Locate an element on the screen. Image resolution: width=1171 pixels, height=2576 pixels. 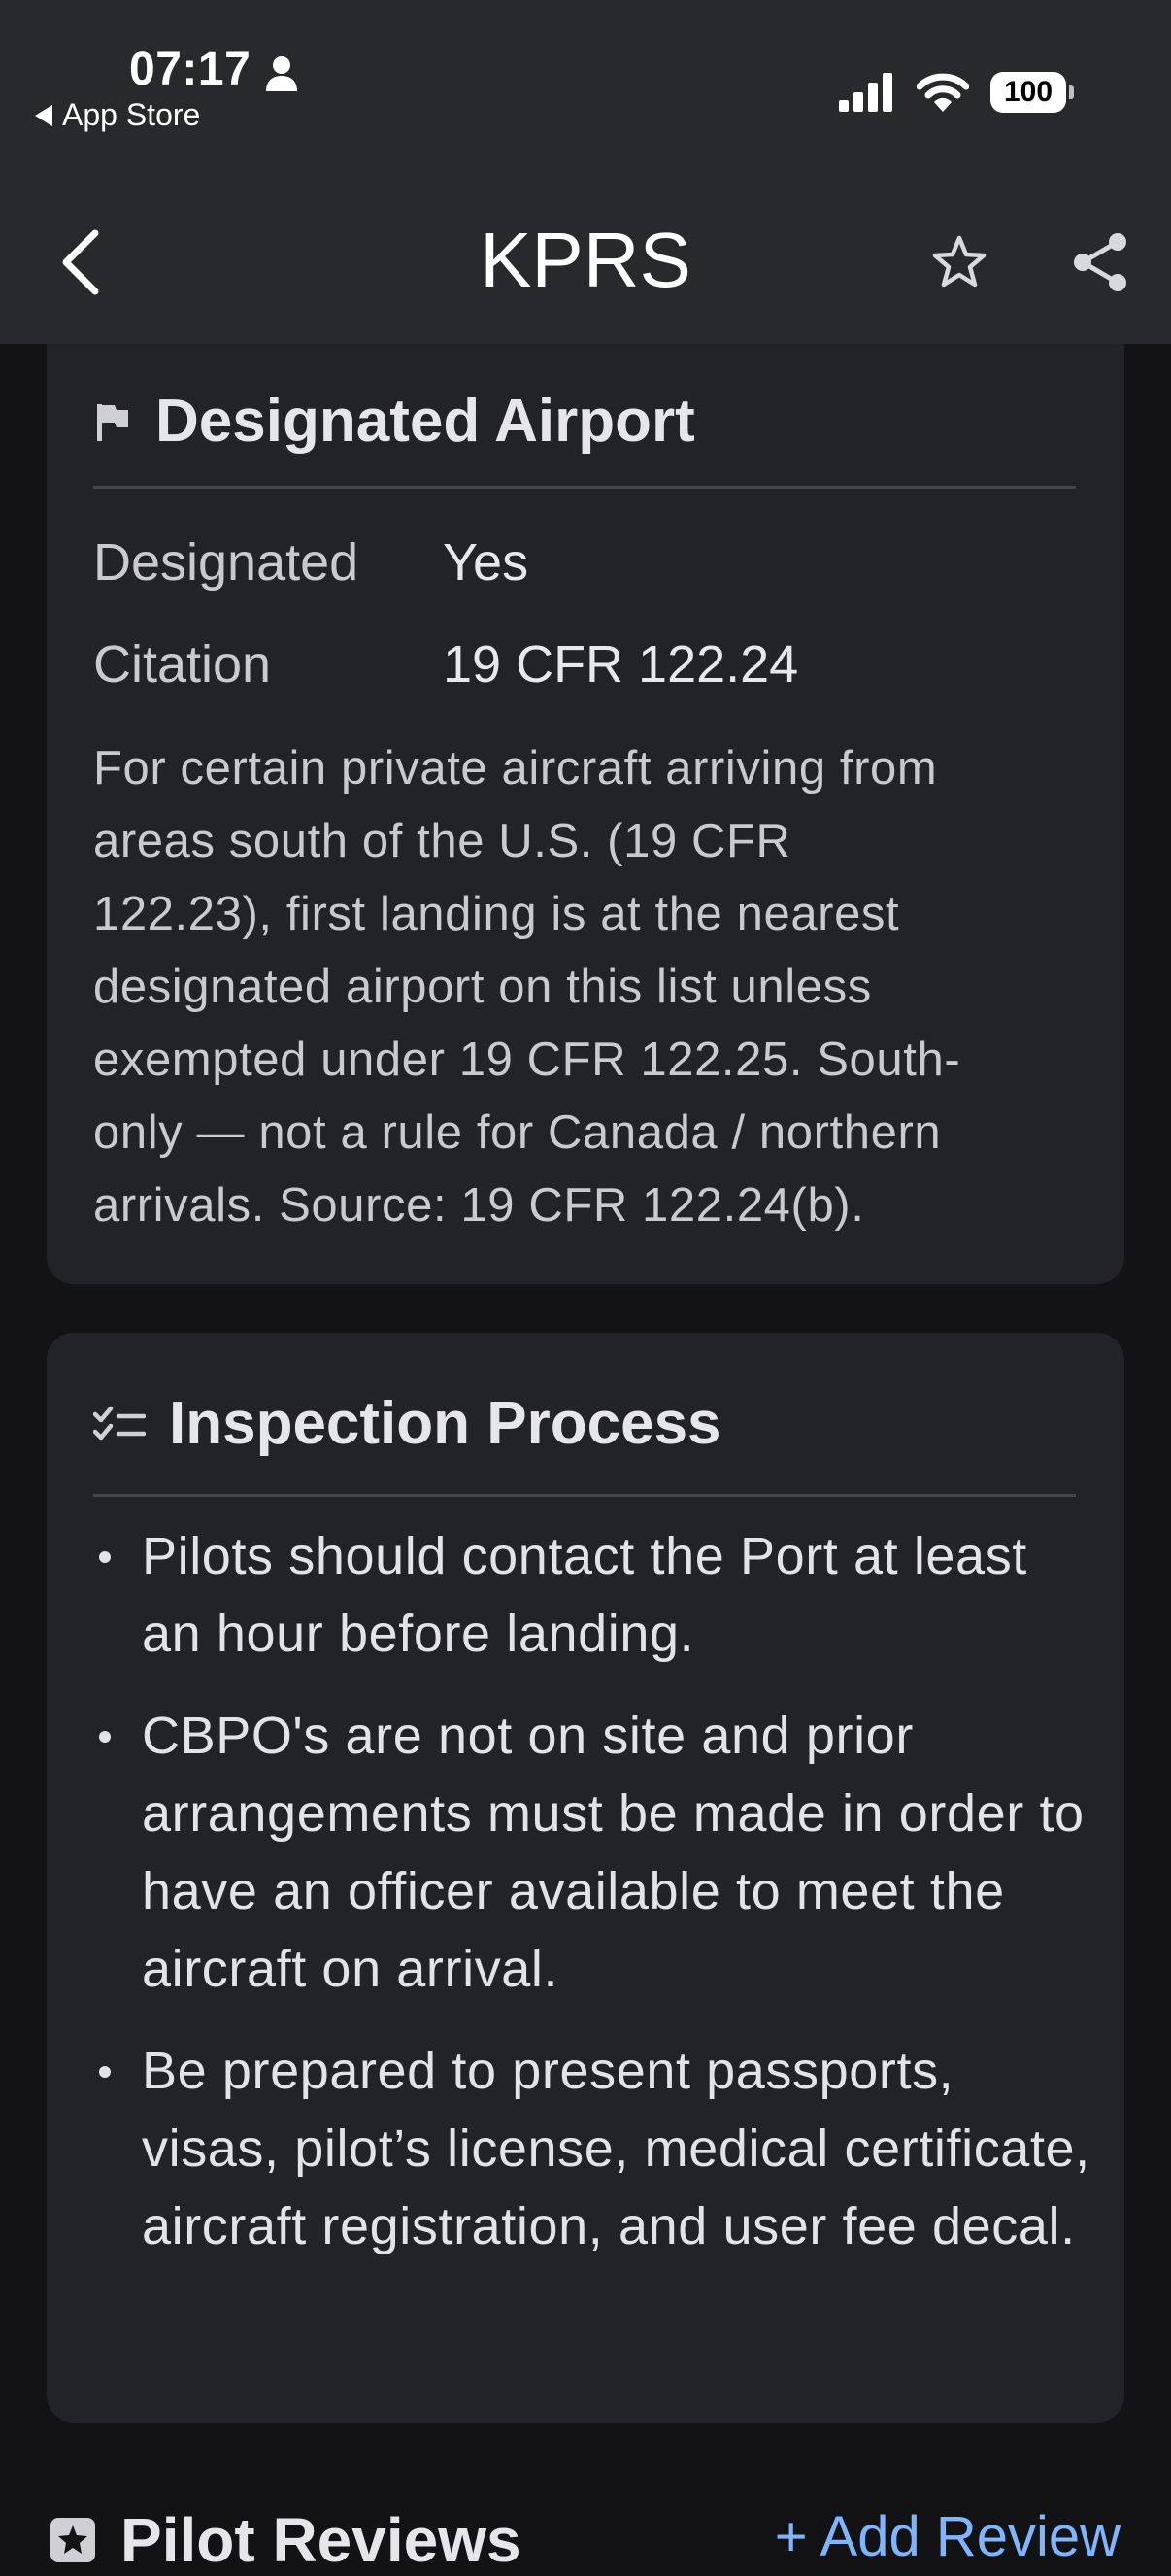
note-line: only — not a rule for Canada / northern is located at coordinates (517, 1132).